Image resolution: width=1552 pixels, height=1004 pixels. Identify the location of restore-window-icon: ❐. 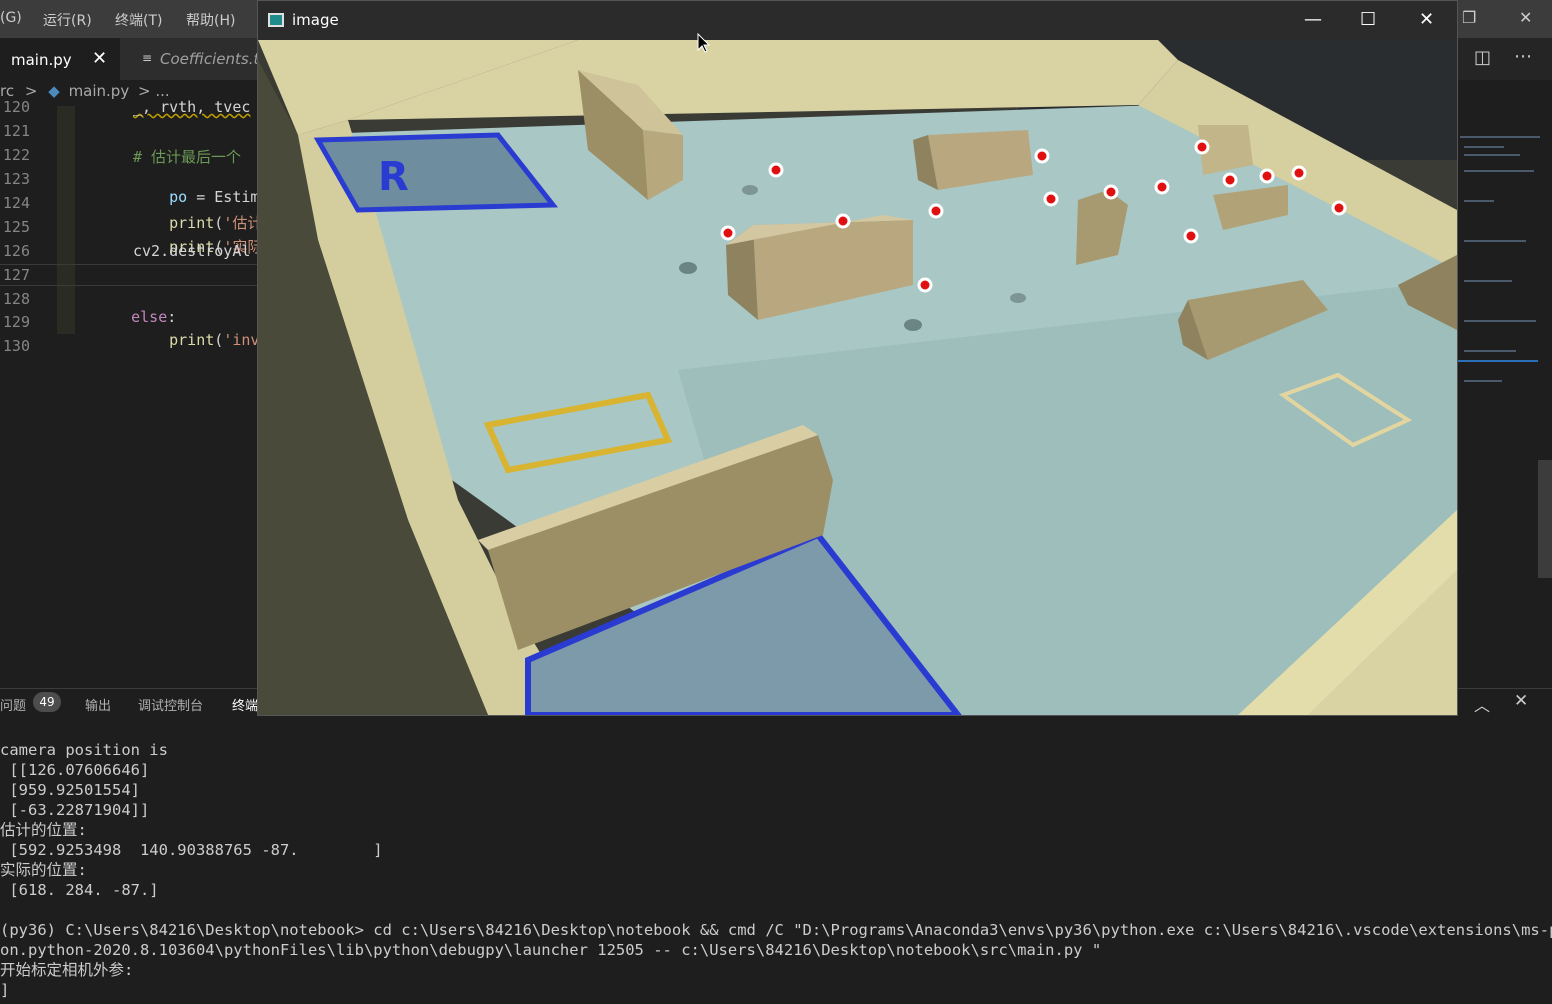
(1469, 17).